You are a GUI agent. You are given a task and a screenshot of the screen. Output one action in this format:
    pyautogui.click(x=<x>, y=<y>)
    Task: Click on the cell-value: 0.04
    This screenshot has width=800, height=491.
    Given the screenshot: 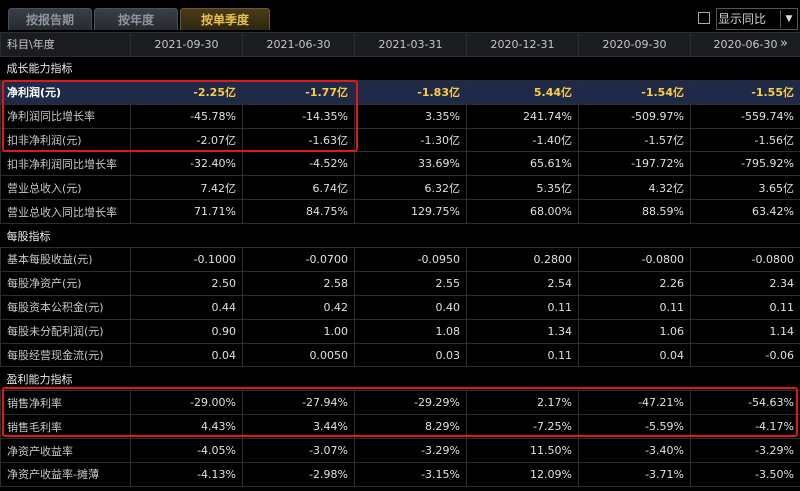 What is the action you would take?
    pyautogui.click(x=186, y=355)
    